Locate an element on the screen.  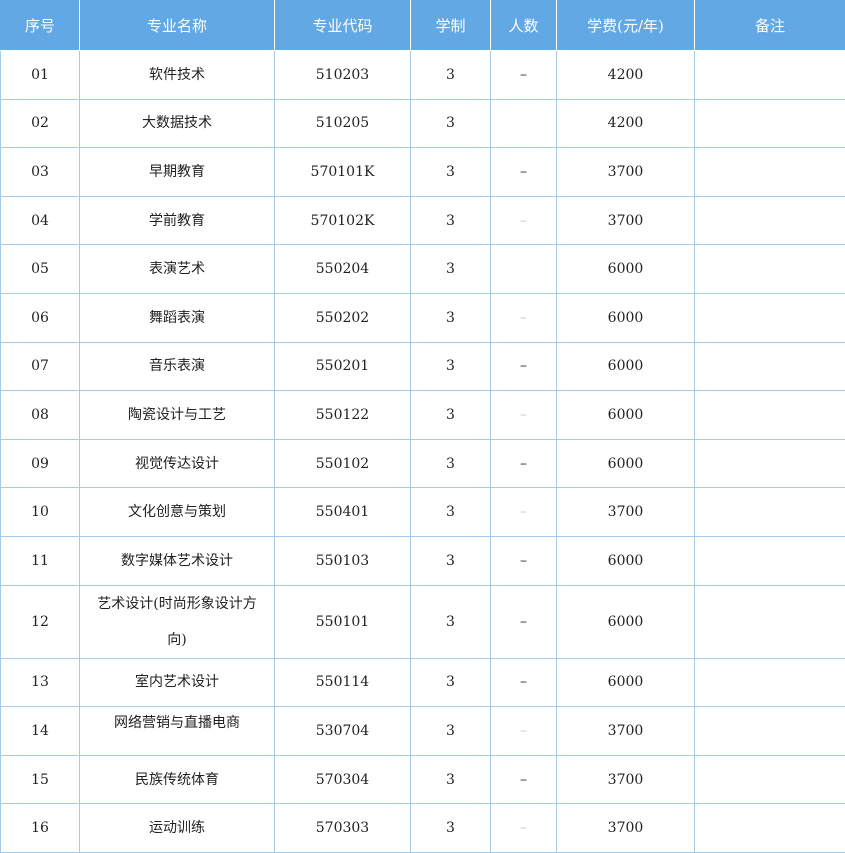
table-row: 08陶瓷设计与工艺5501223–6000 is located at coordinates (423, 415).